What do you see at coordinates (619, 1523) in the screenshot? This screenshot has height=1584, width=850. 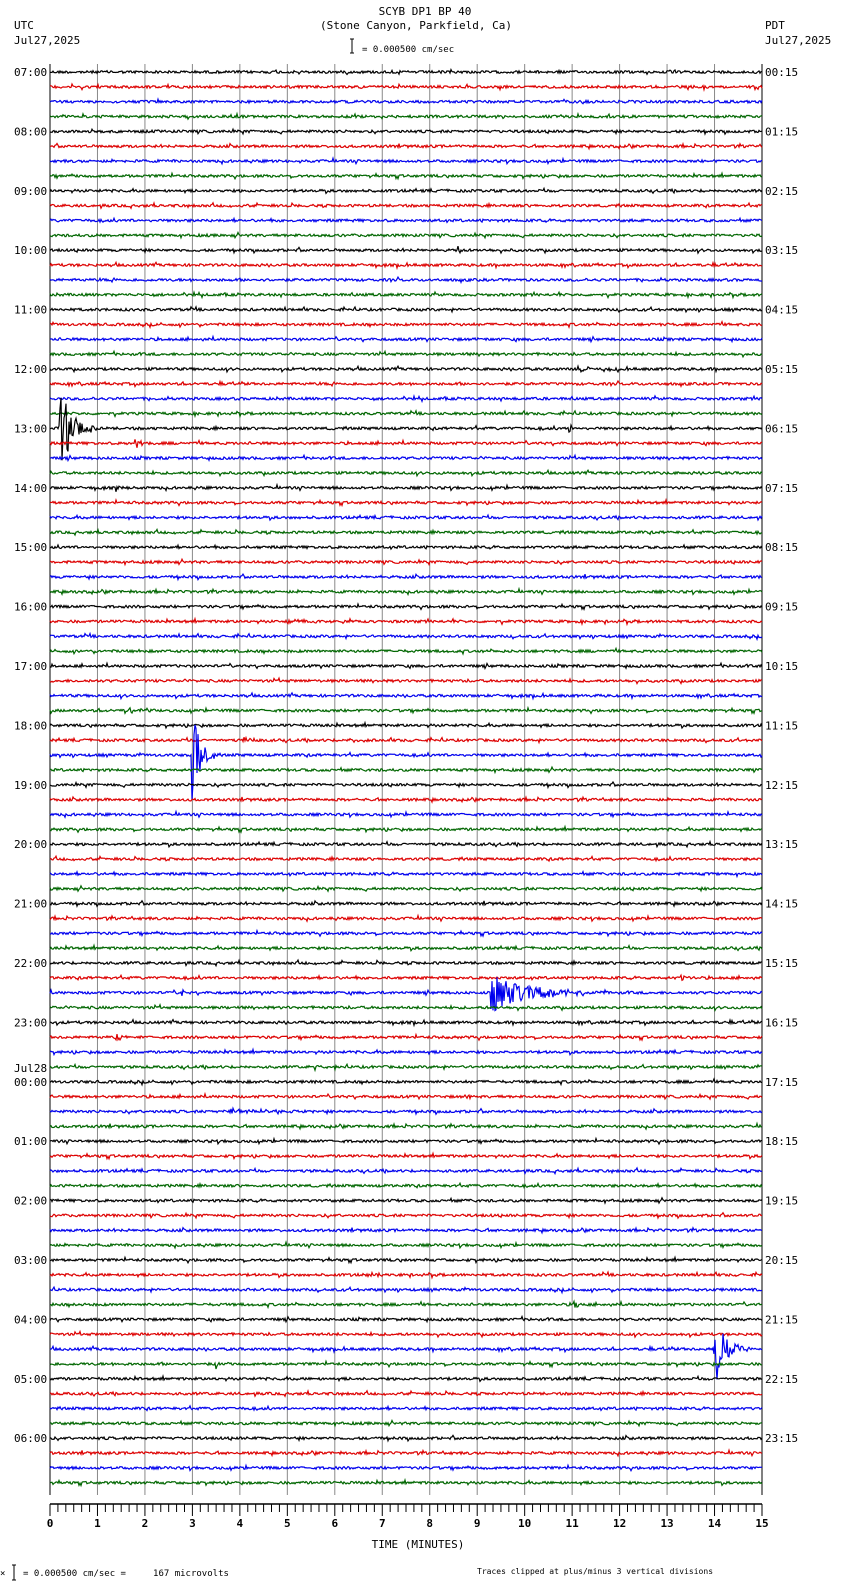 I see `x-tick-label: 12` at bounding box center [619, 1523].